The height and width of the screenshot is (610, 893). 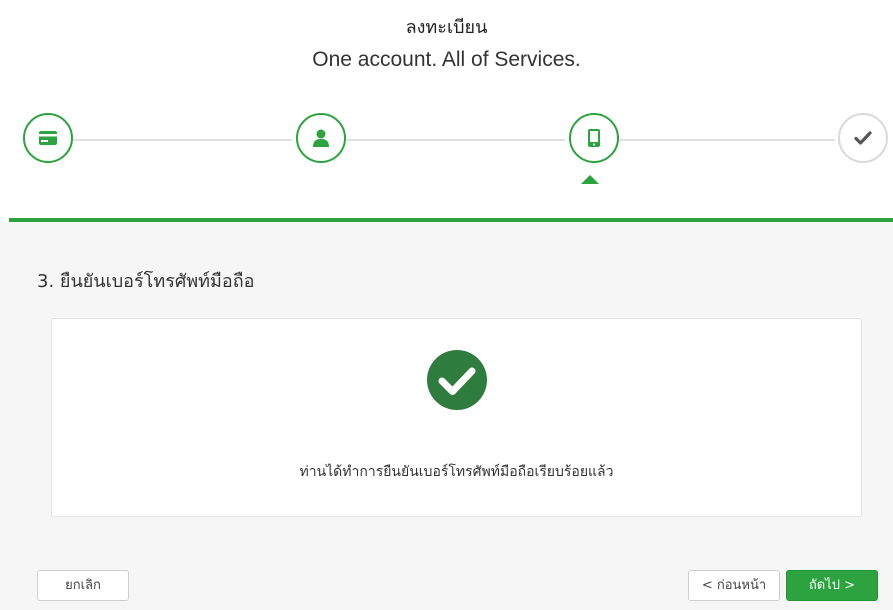 I want to click on mobile-phone-icon, so click(x=594, y=138).